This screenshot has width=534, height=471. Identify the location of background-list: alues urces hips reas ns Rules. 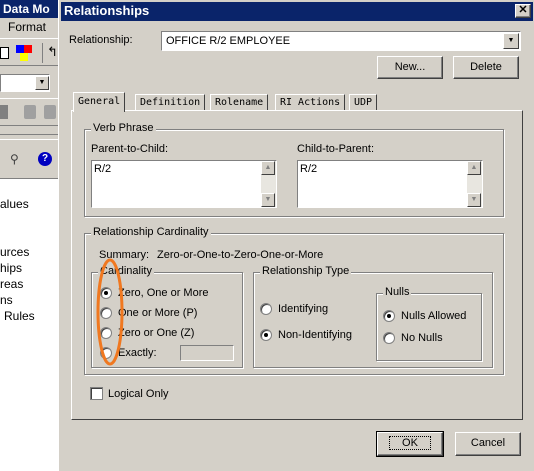
(30, 324).